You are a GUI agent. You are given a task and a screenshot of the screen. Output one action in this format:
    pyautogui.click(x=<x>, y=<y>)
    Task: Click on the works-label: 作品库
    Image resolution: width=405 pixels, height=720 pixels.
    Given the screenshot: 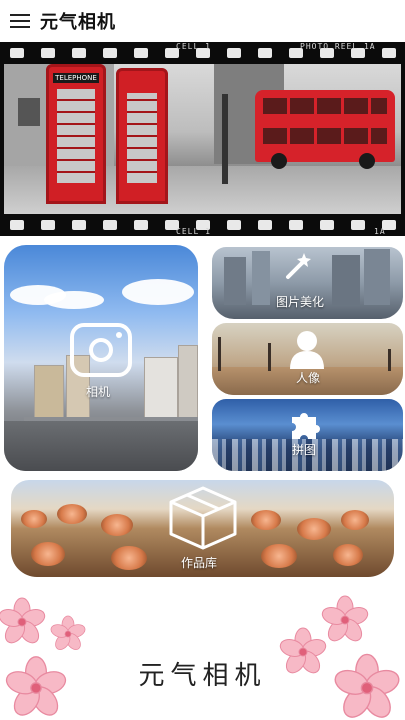 What is the action you would take?
    pyautogui.click(x=199, y=563)
    